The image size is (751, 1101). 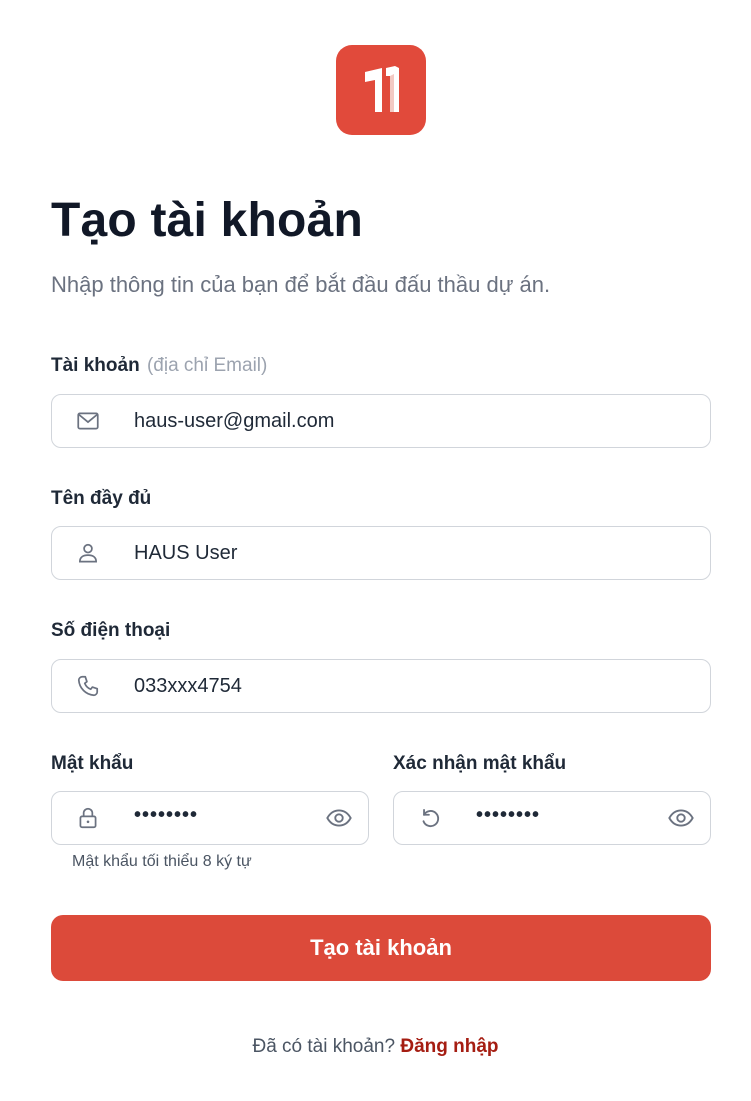 I want to click on refresh-icon, so click(x=430, y=818).